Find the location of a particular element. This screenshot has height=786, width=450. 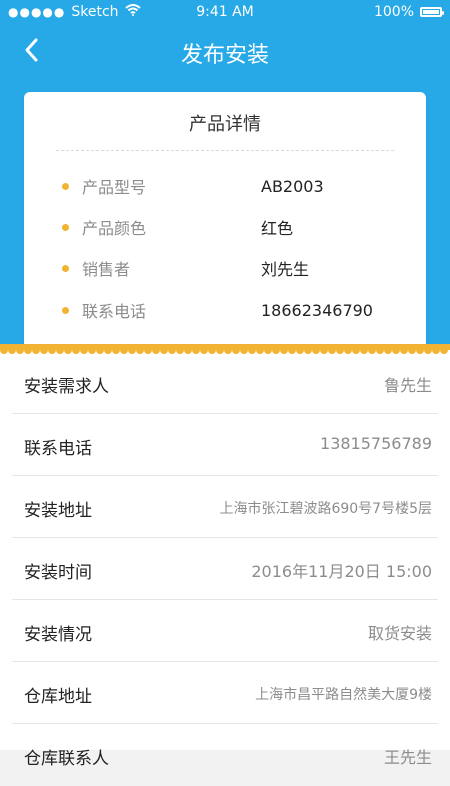

ticket-edge is located at coordinates (225, 351).